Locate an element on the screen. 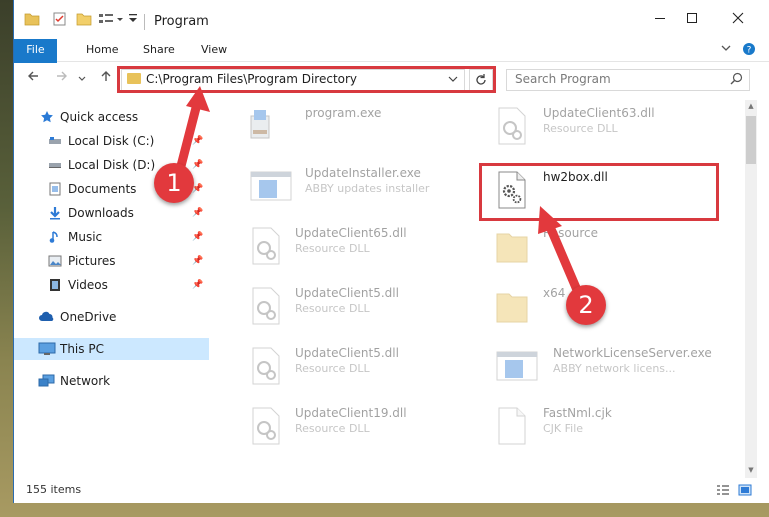 Image resolution: width=769 pixels, height=517 pixels. sidebar-item-pictures: Pictures 📌 is located at coordinates (111, 261).